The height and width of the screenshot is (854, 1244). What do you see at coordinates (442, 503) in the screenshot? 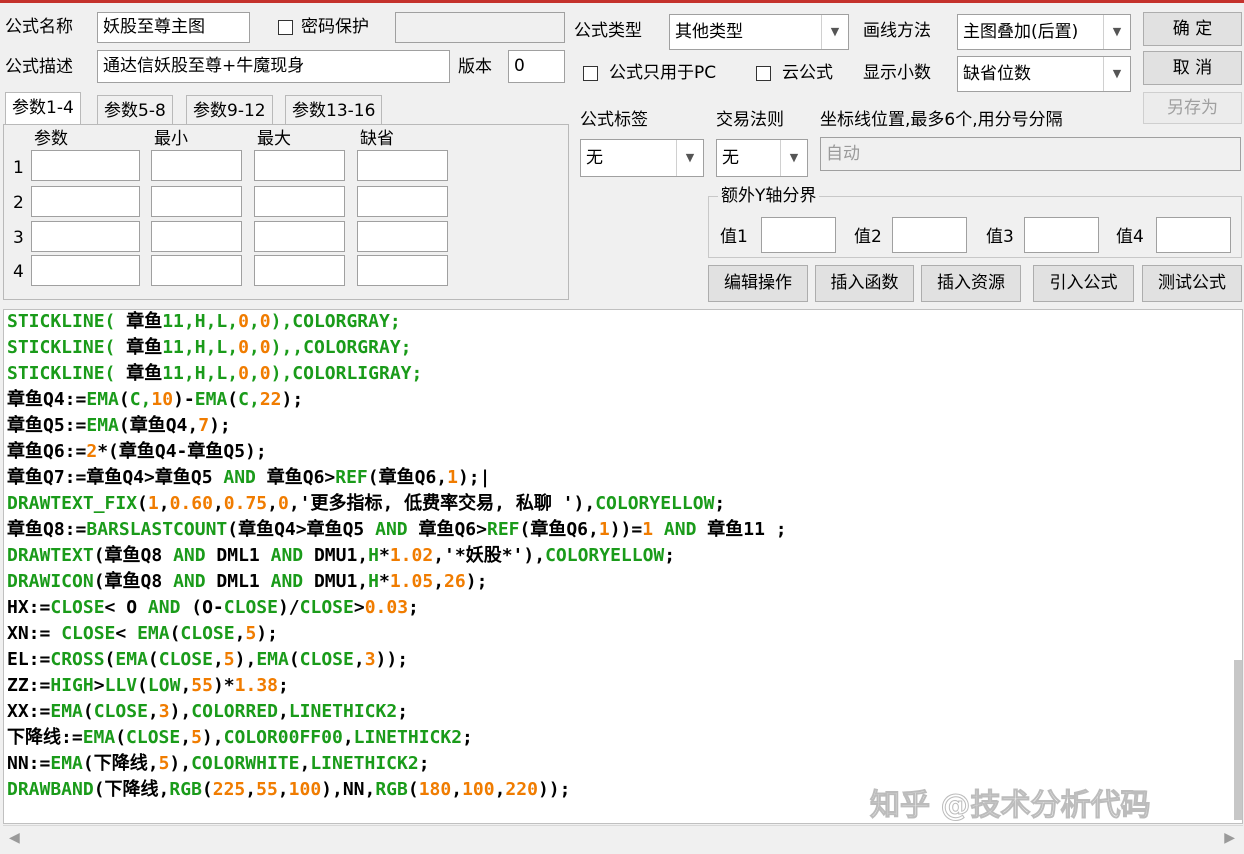
I see `code-token: ,'更多指标, 低费率交易, 私聊 '),` at bounding box center [442, 503].